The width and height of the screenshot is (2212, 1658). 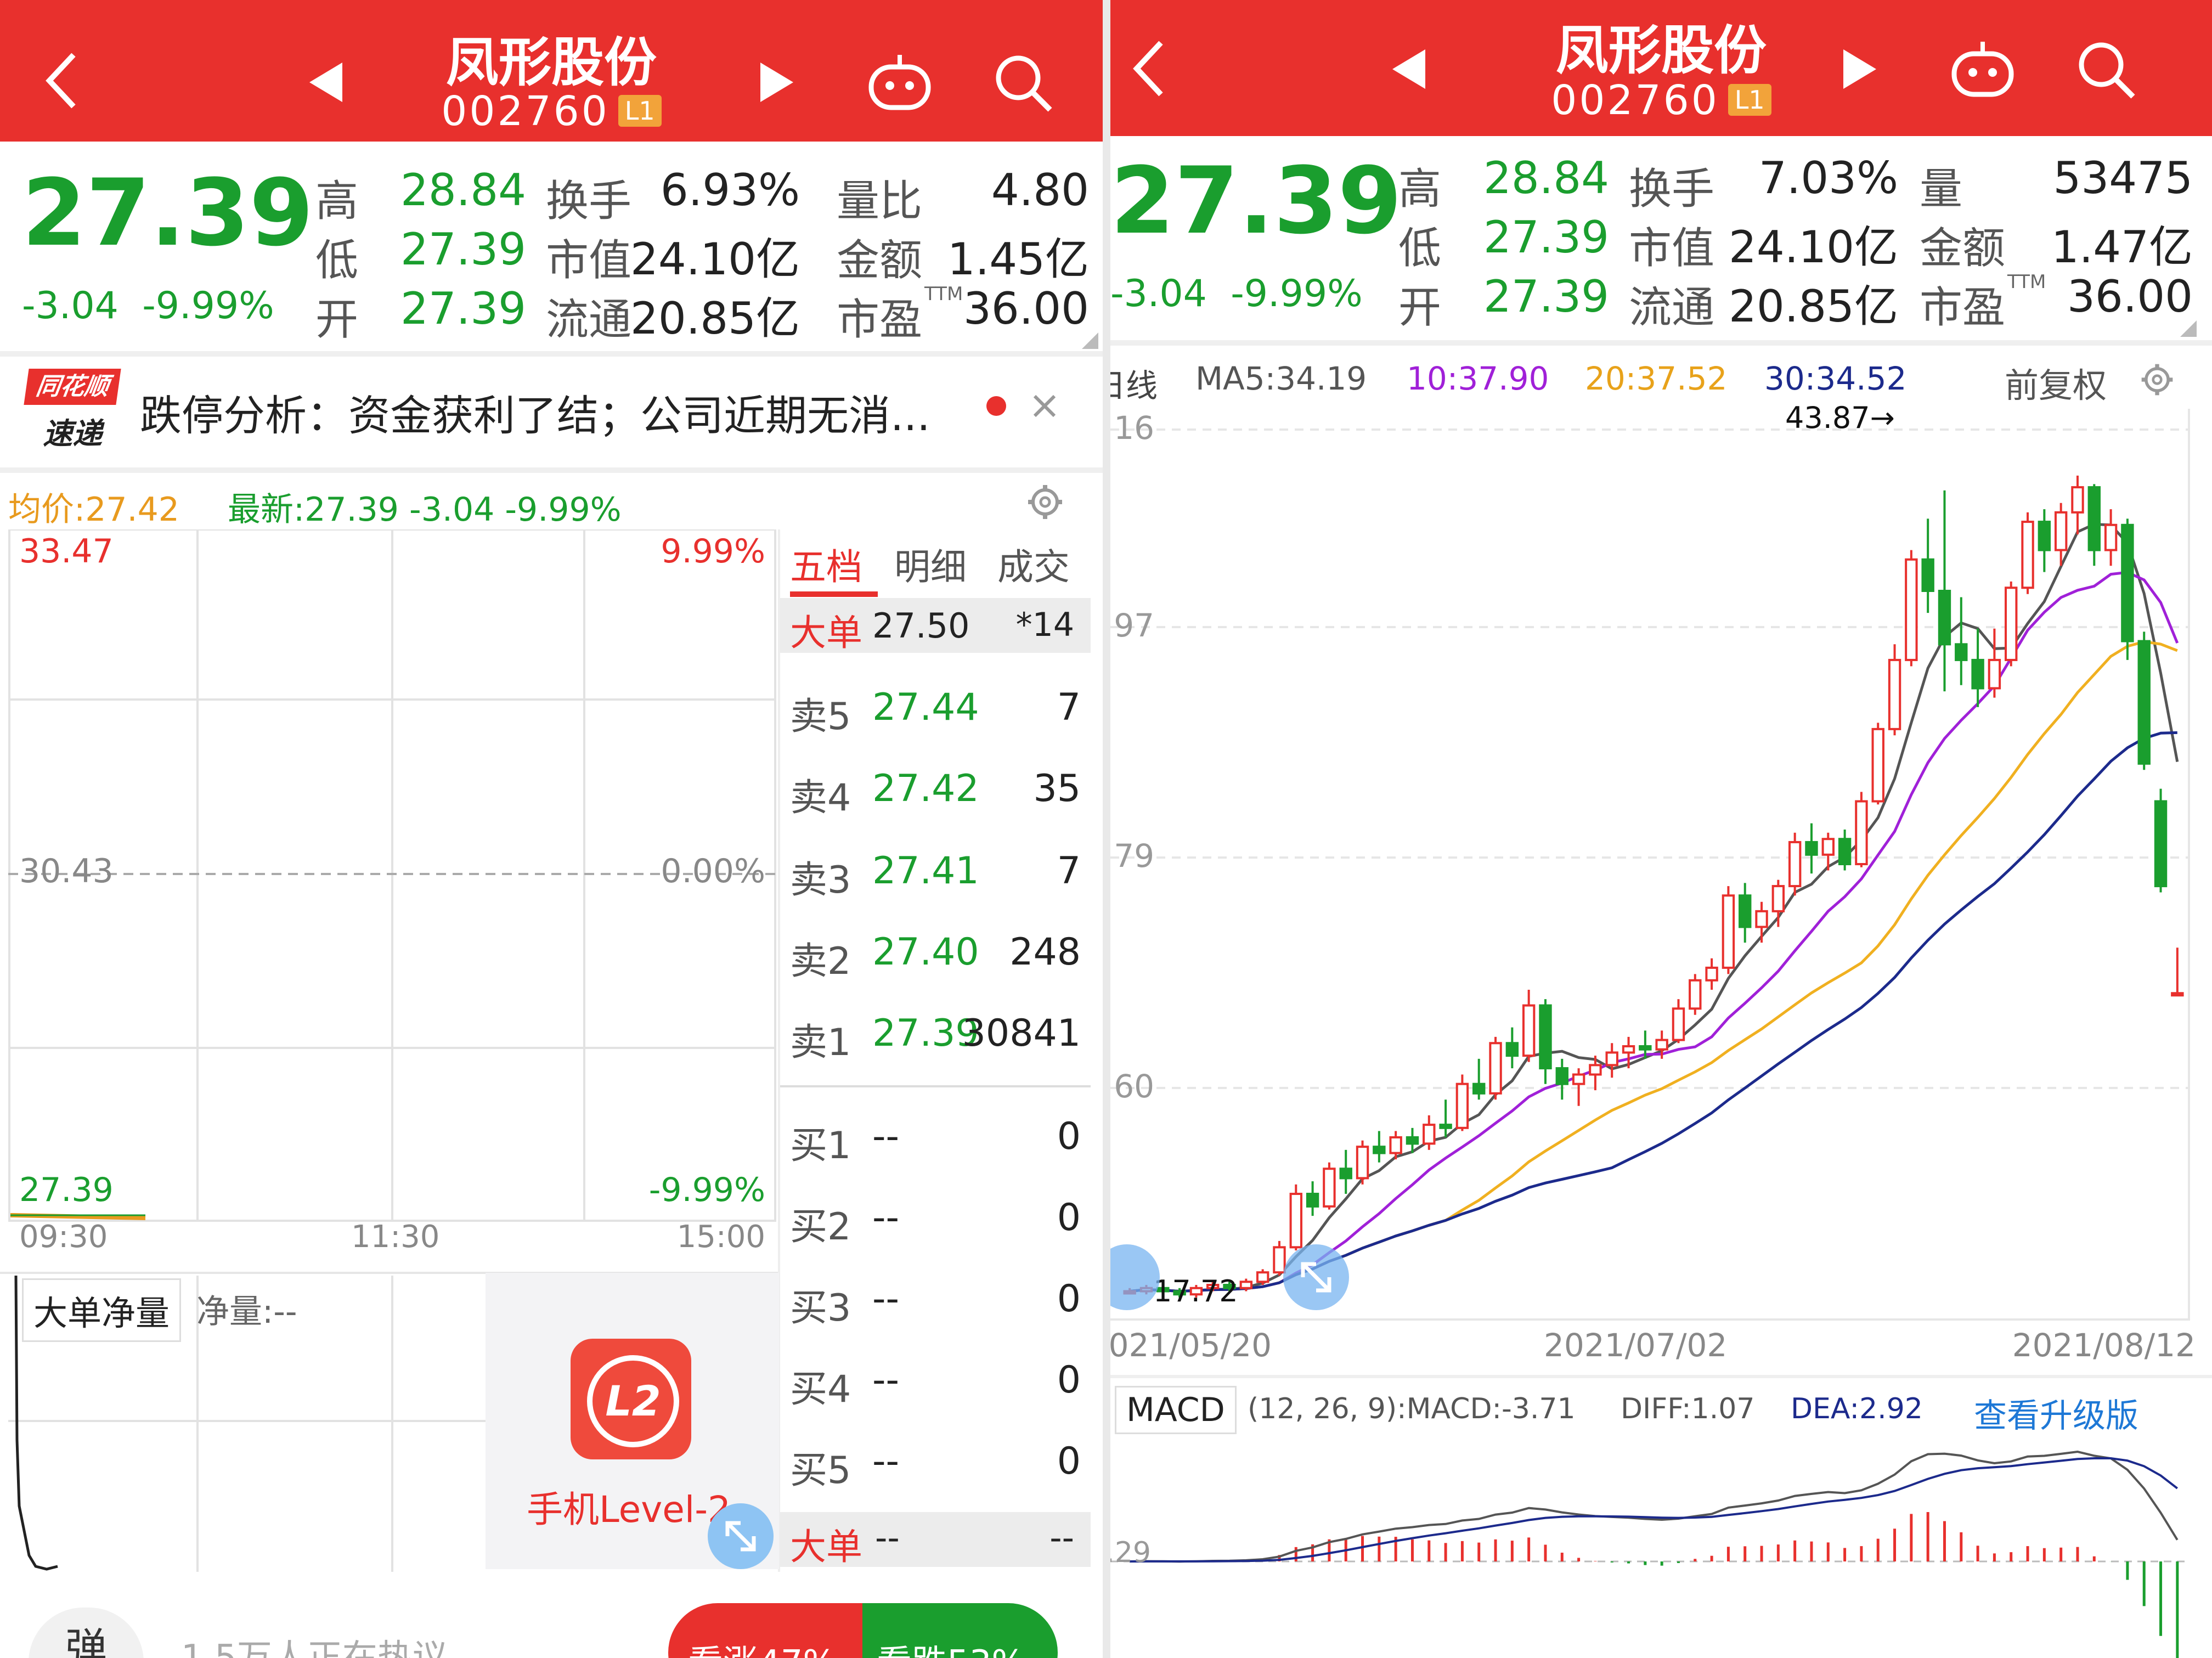 What do you see at coordinates (1034, 564) in the screenshot?
I see `tab-trades: 成交` at bounding box center [1034, 564].